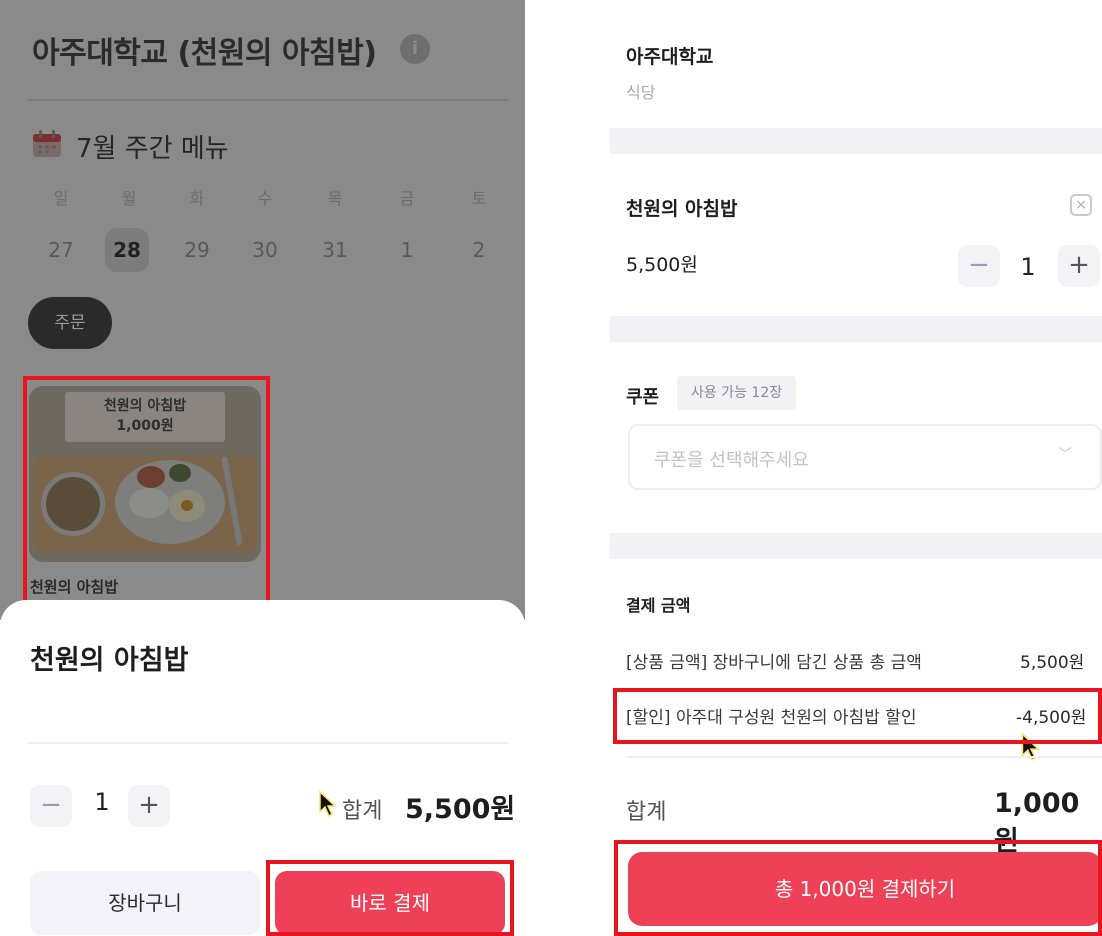 The image size is (1102, 936). What do you see at coordinates (1079, 266) in the screenshot?
I see `cart-quantity-plus-button: +` at bounding box center [1079, 266].